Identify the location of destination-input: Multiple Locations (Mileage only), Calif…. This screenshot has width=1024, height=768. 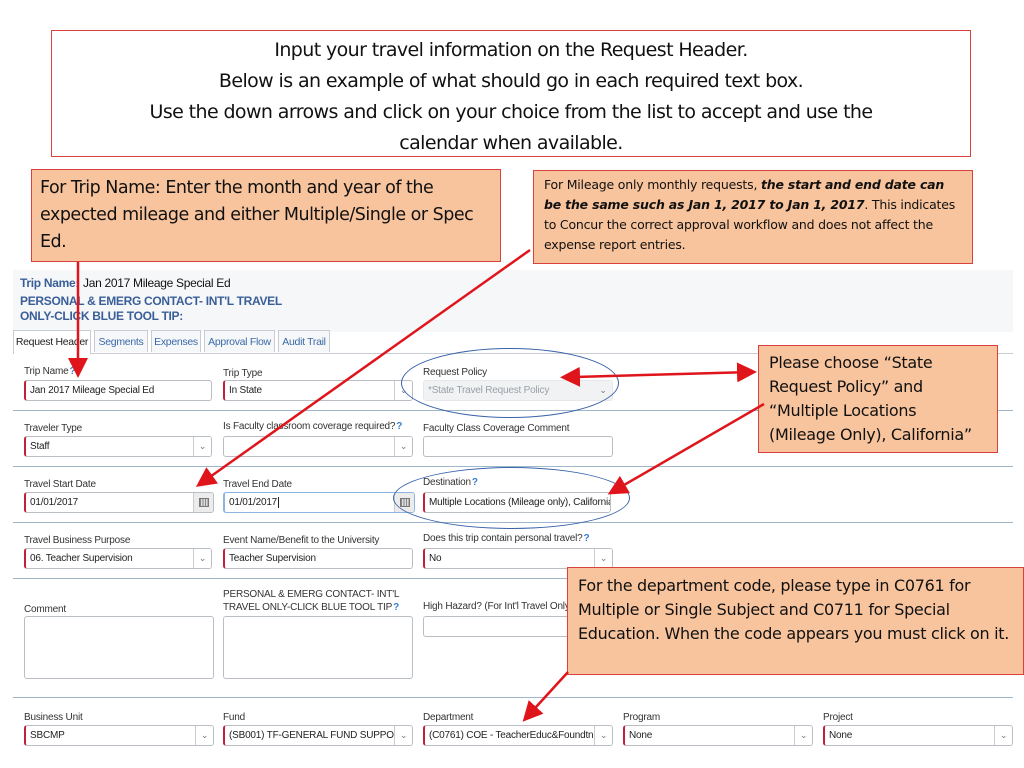
(517, 502).